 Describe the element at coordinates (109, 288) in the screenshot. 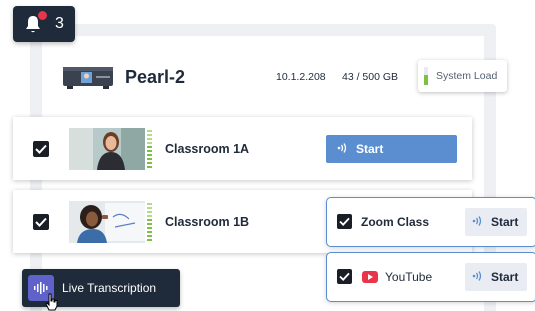

I see `live-transcription-label: Live Transcription` at that location.